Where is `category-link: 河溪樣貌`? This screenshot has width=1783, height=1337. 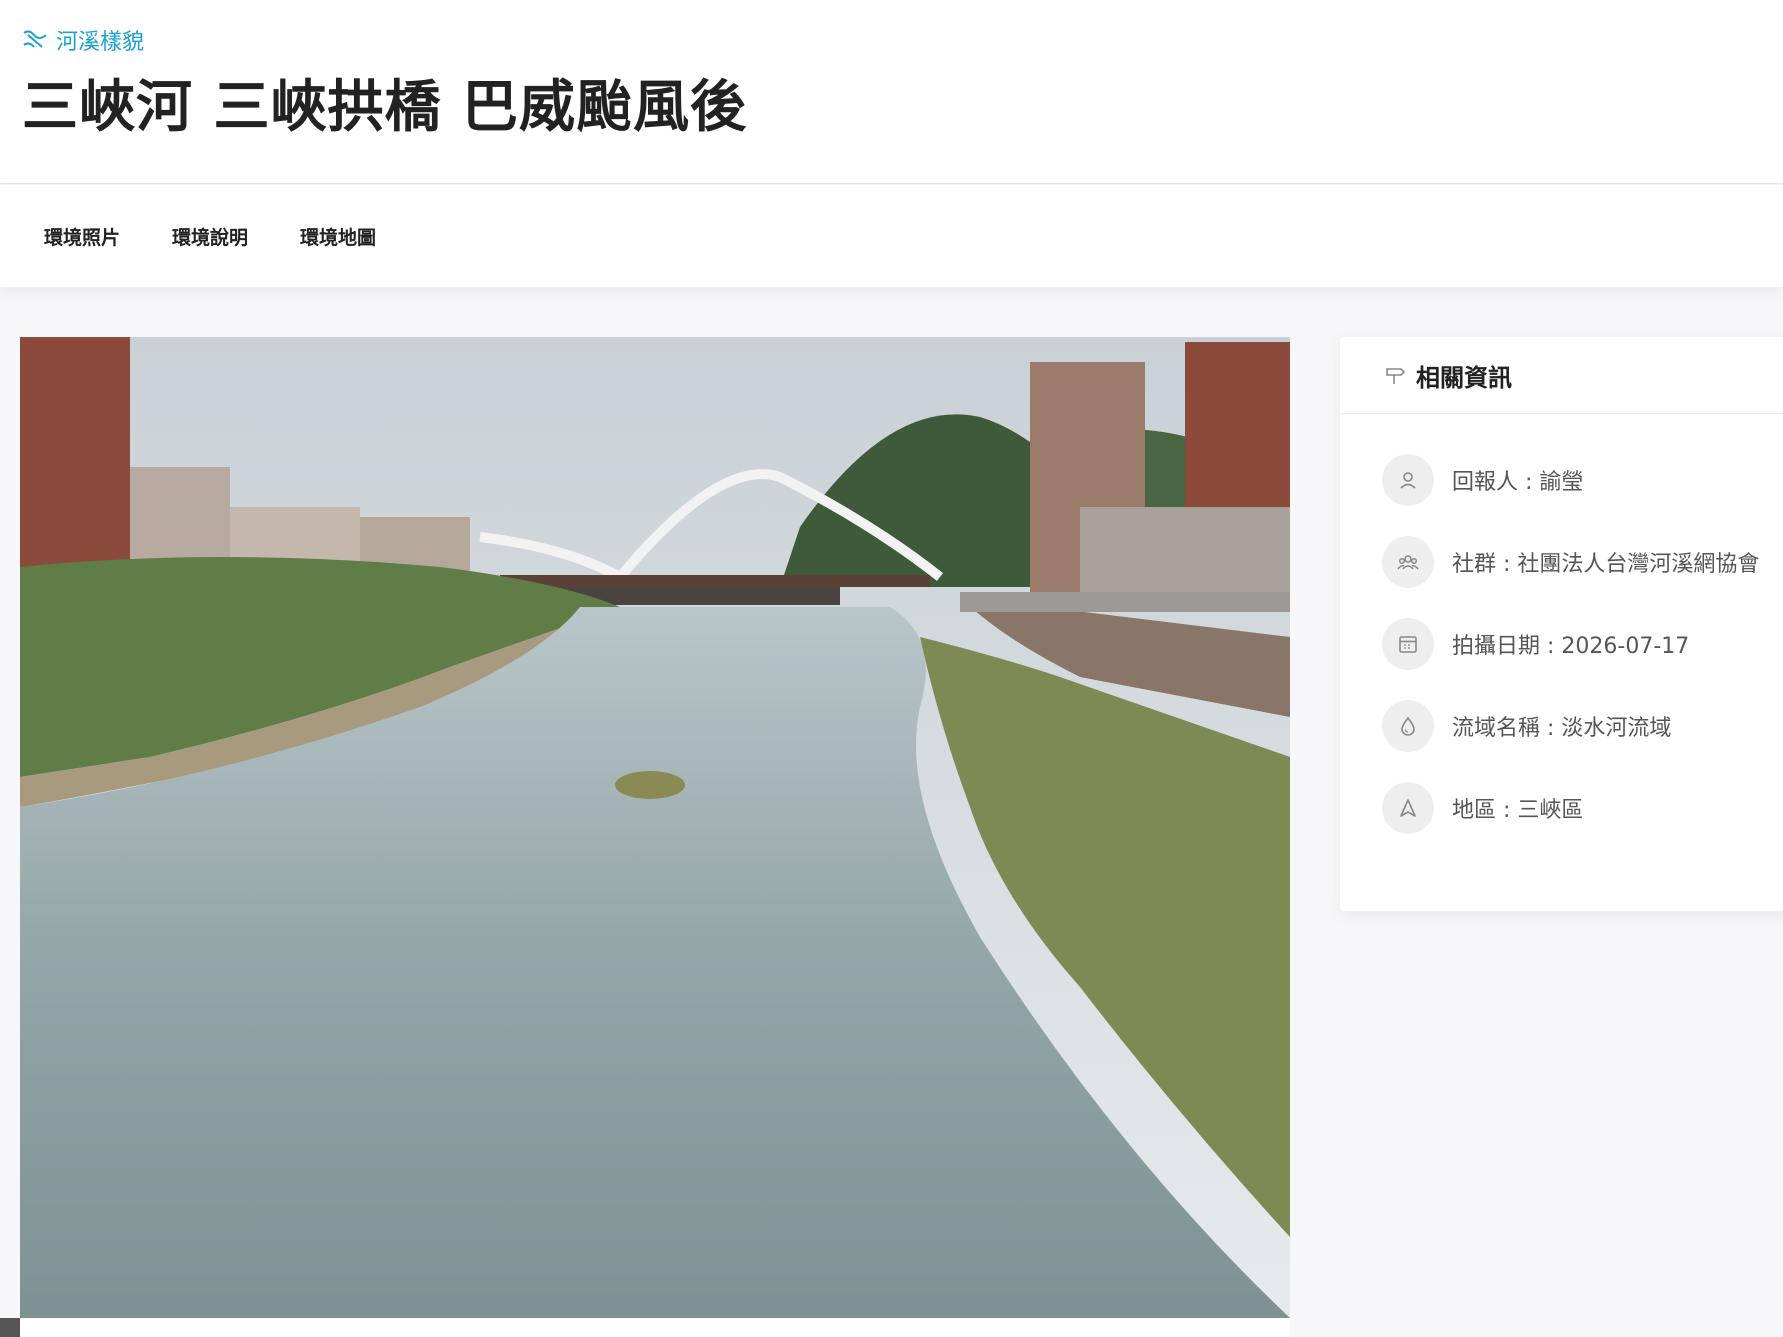 category-link: 河溪樣貌 is located at coordinates (83, 40).